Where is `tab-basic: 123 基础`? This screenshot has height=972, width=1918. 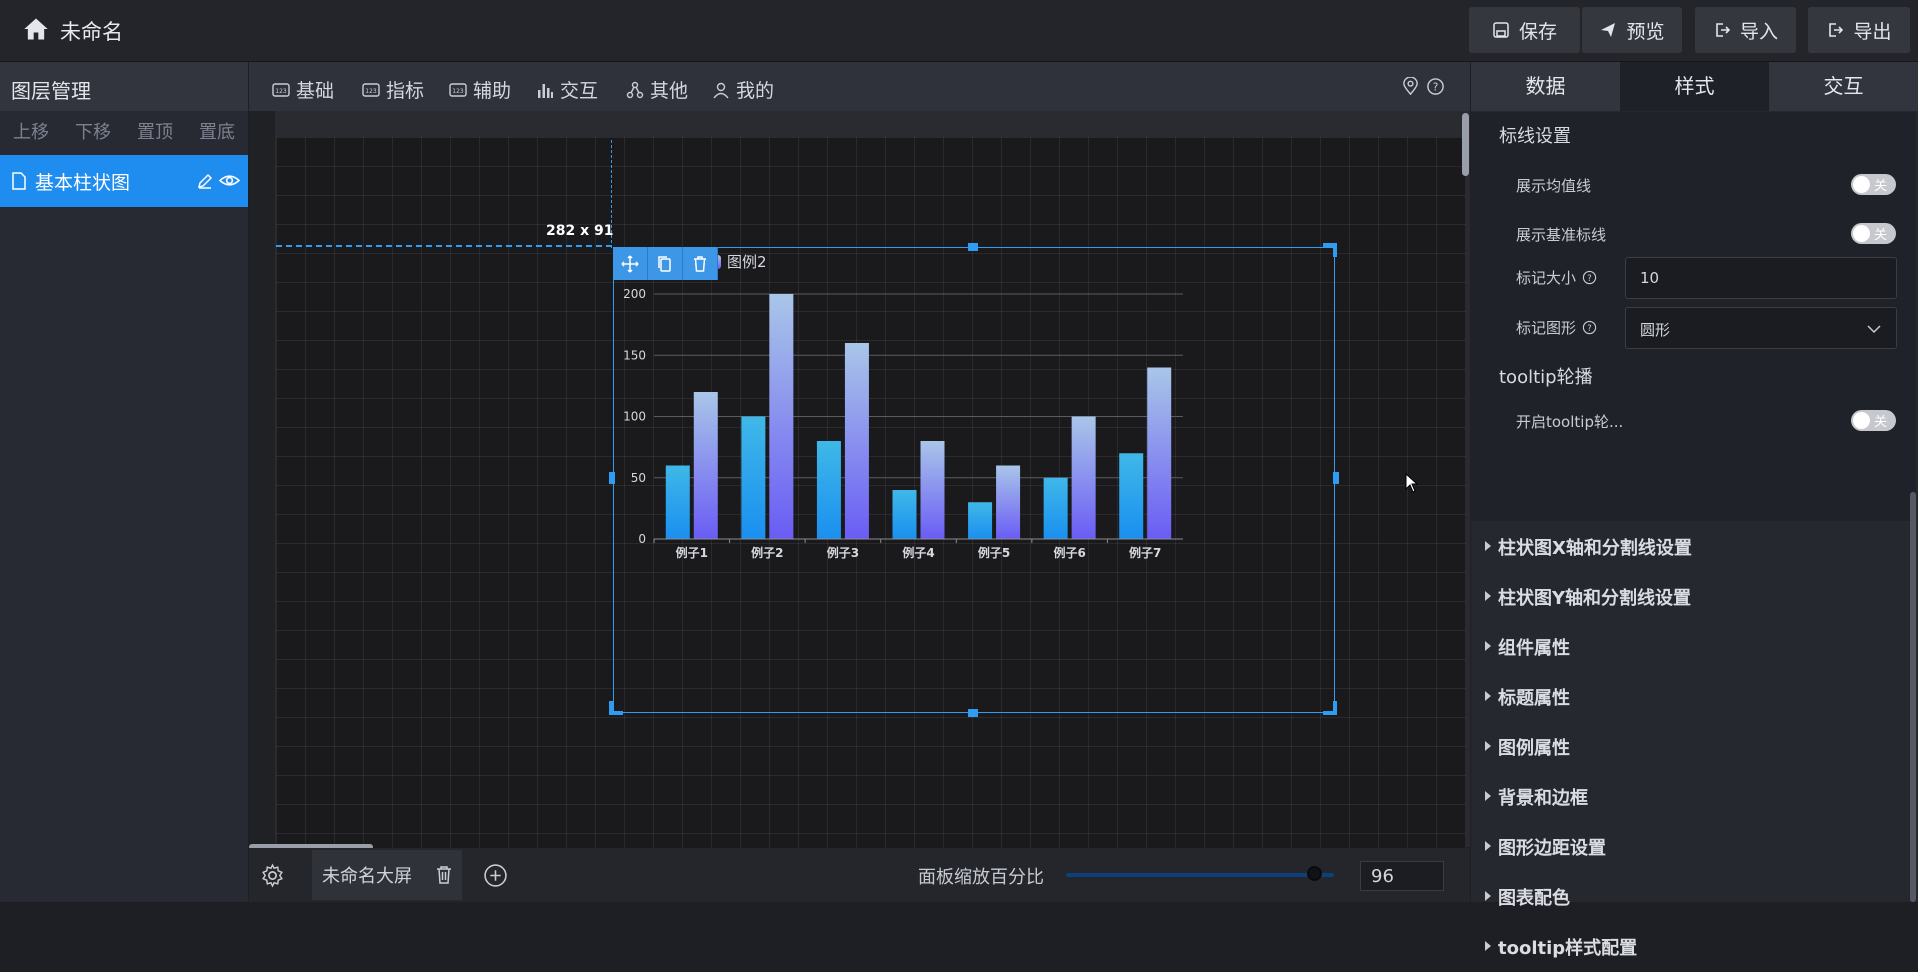
tab-basic: 123 基础 is located at coordinates (303, 89).